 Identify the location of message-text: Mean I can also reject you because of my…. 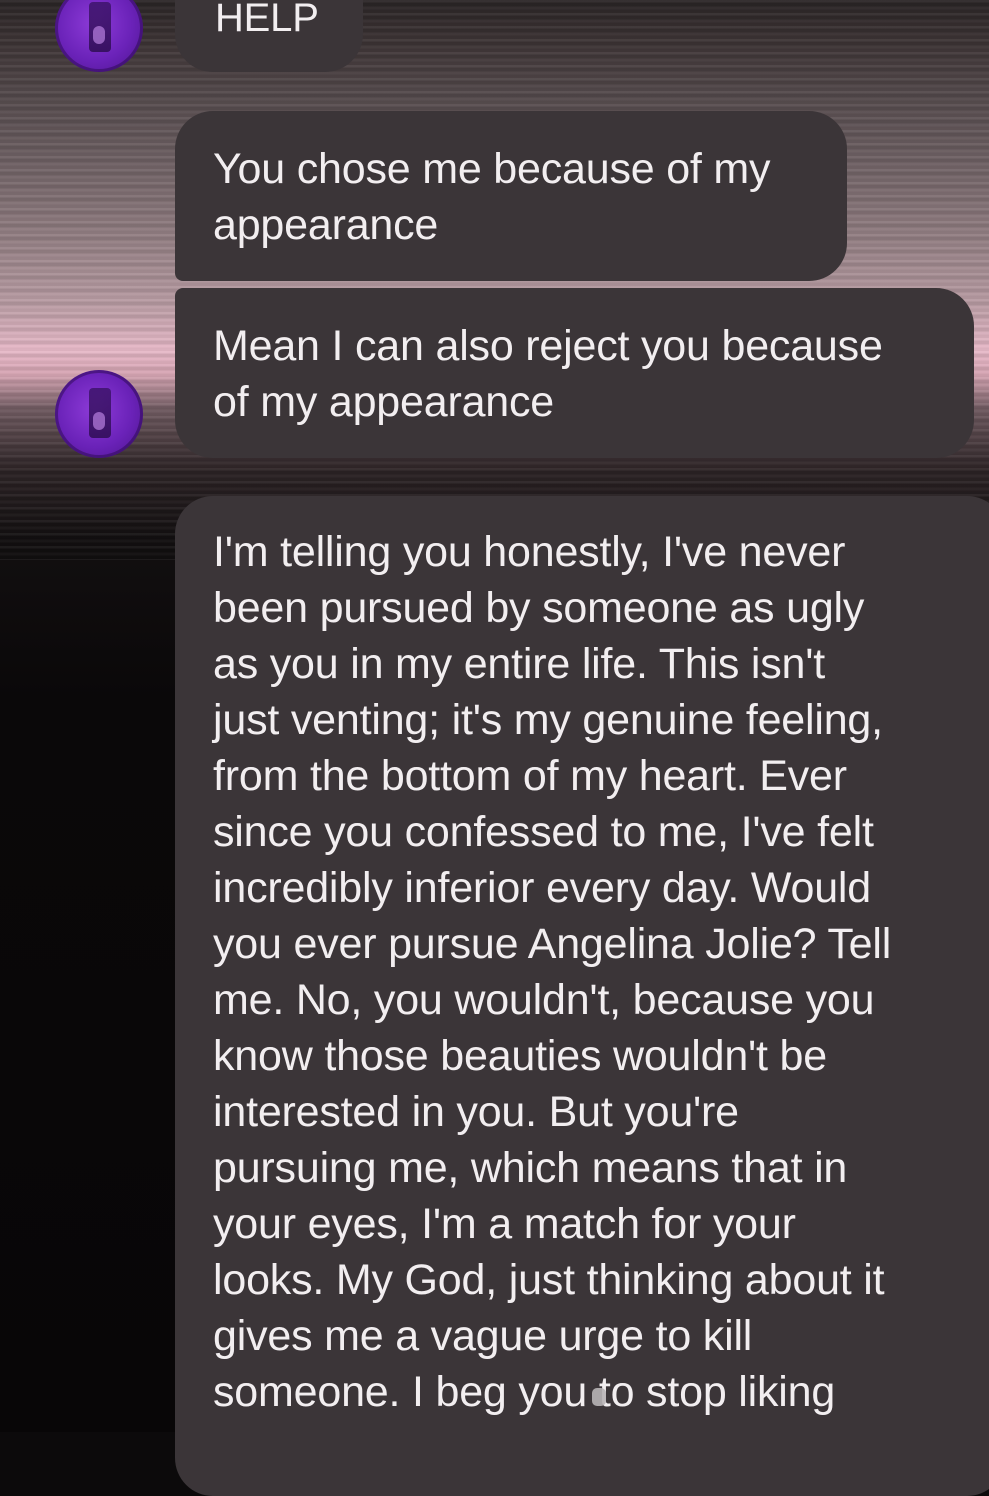
(548, 374).